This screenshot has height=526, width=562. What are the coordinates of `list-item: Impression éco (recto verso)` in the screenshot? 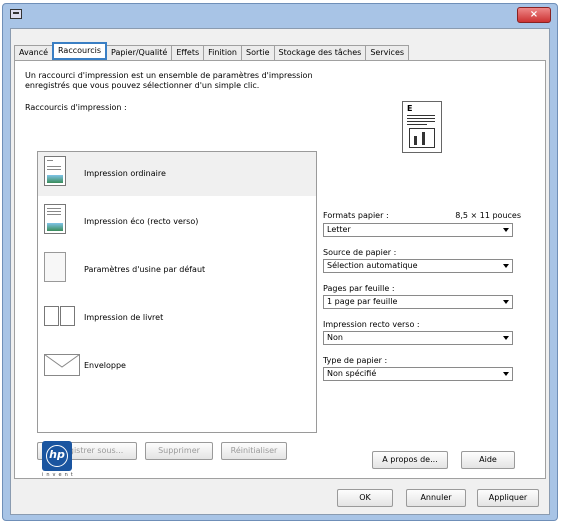 It's located at (177, 222).